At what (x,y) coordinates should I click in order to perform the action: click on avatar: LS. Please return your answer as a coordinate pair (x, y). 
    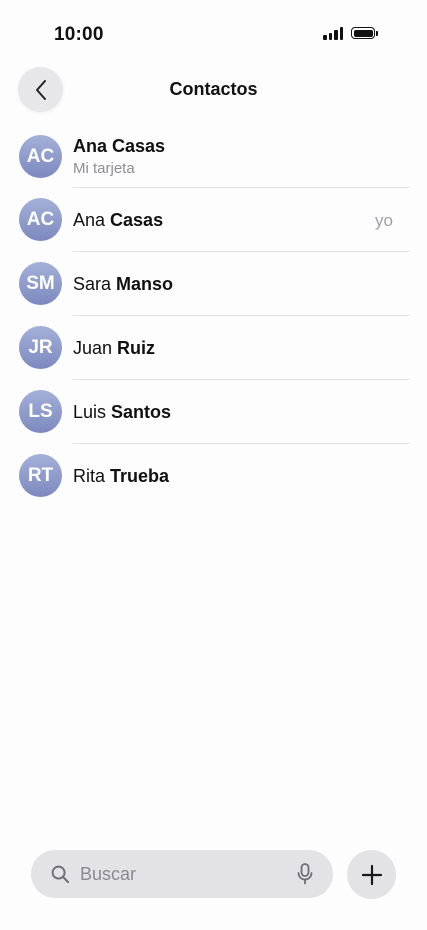
    Looking at the image, I should click on (40, 411).